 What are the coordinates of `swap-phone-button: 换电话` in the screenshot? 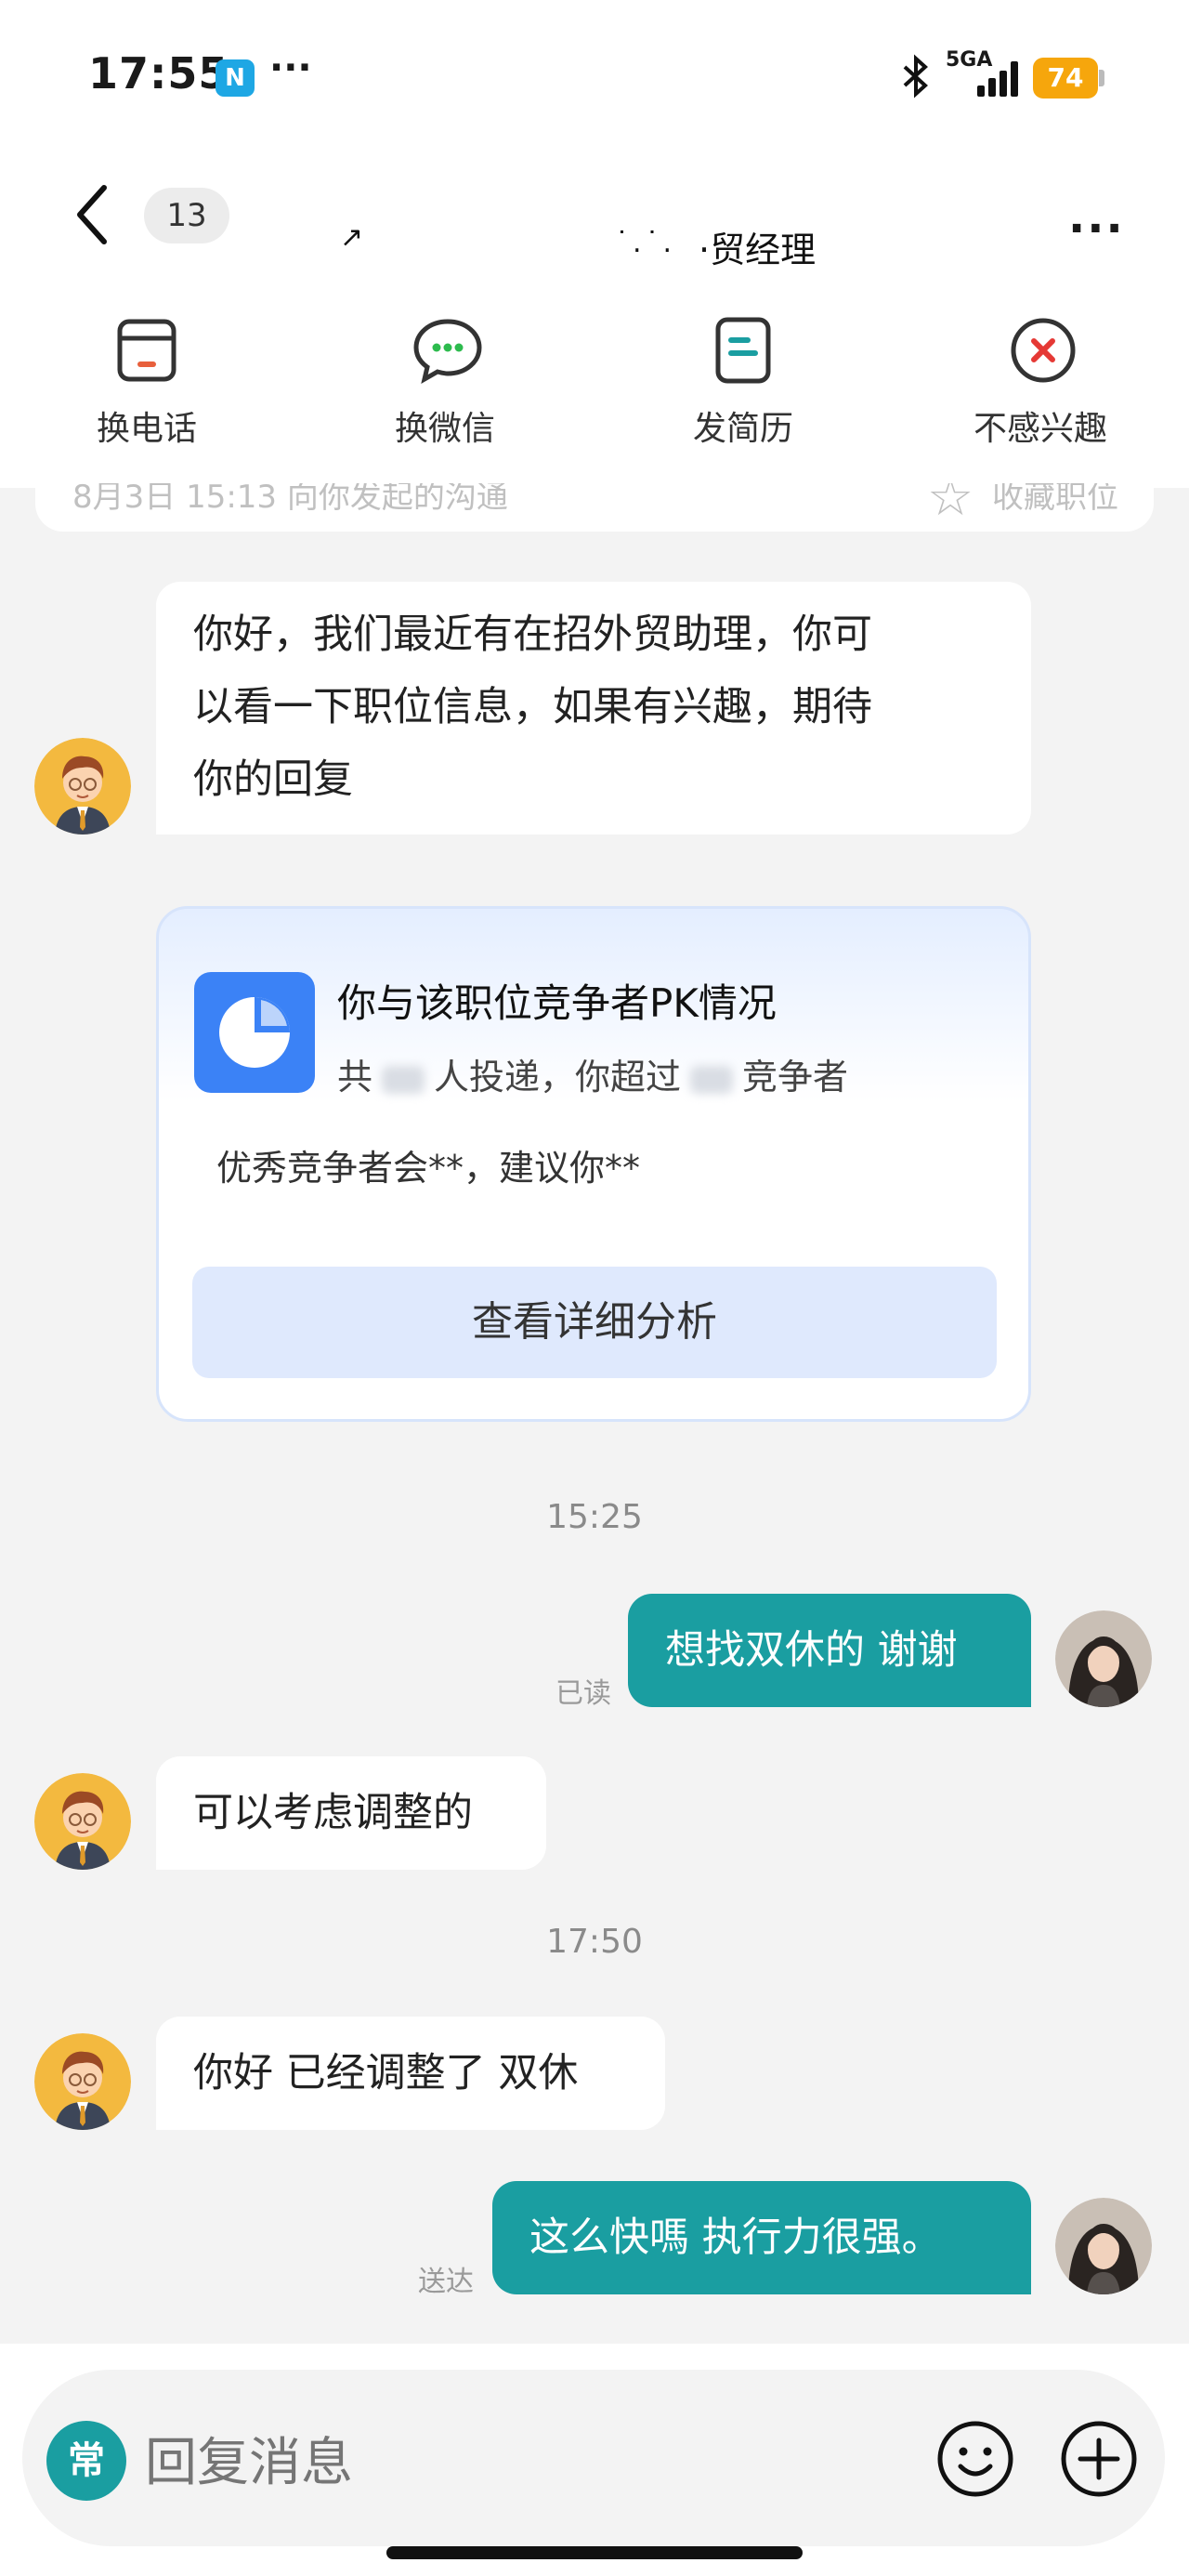 It's located at (147, 383).